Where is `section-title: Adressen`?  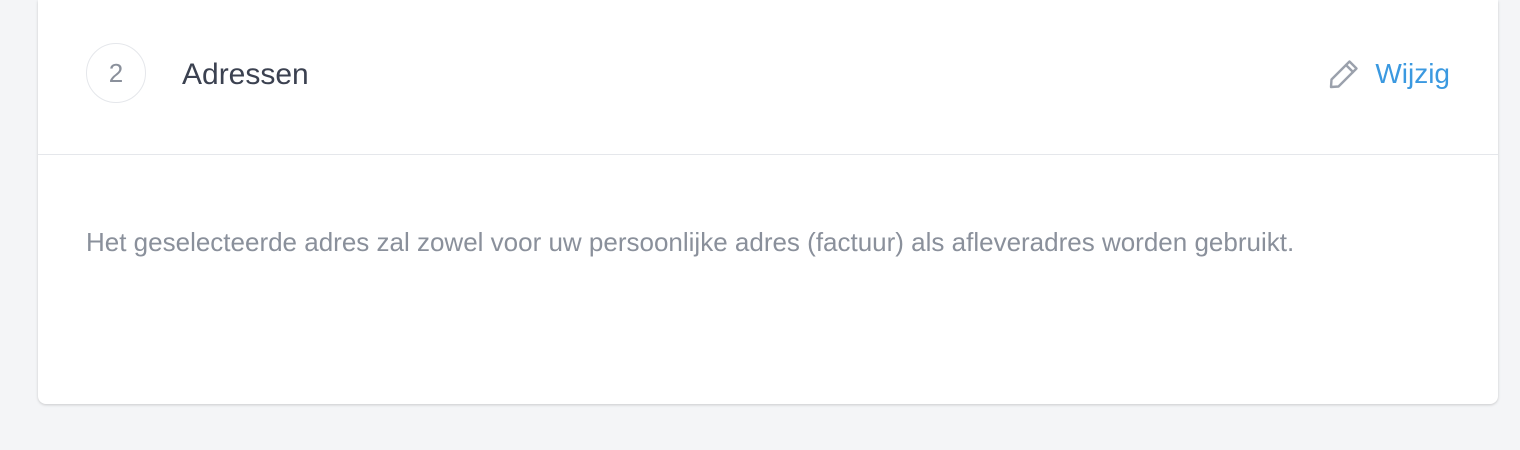 section-title: Adressen is located at coordinates (245, 74).